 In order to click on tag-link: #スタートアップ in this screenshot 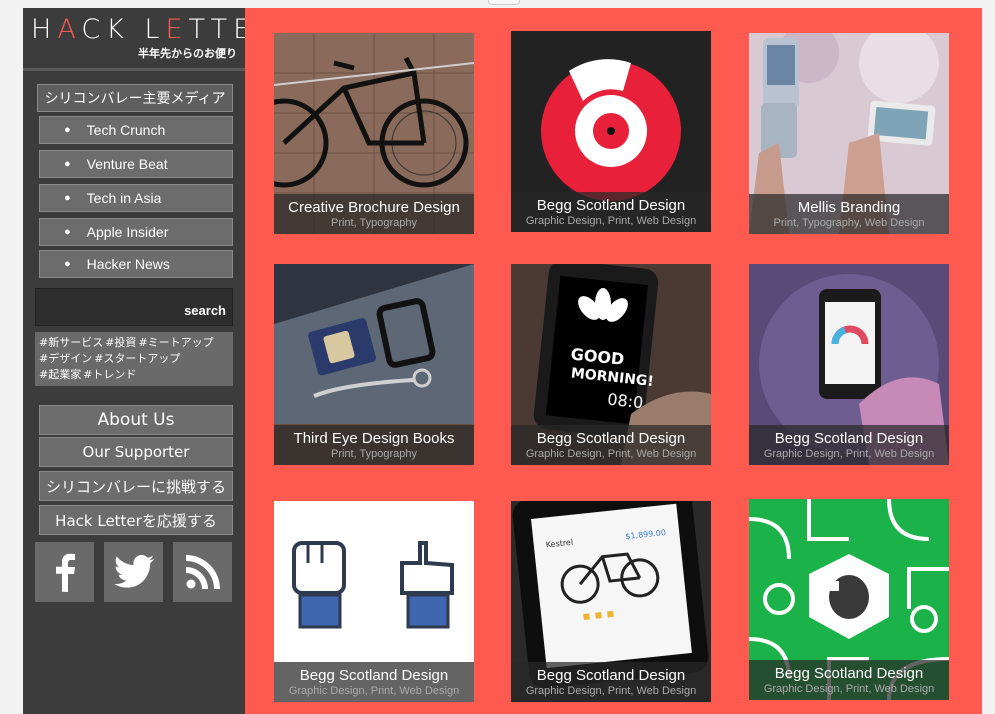, I will do `click(137, 358)`.